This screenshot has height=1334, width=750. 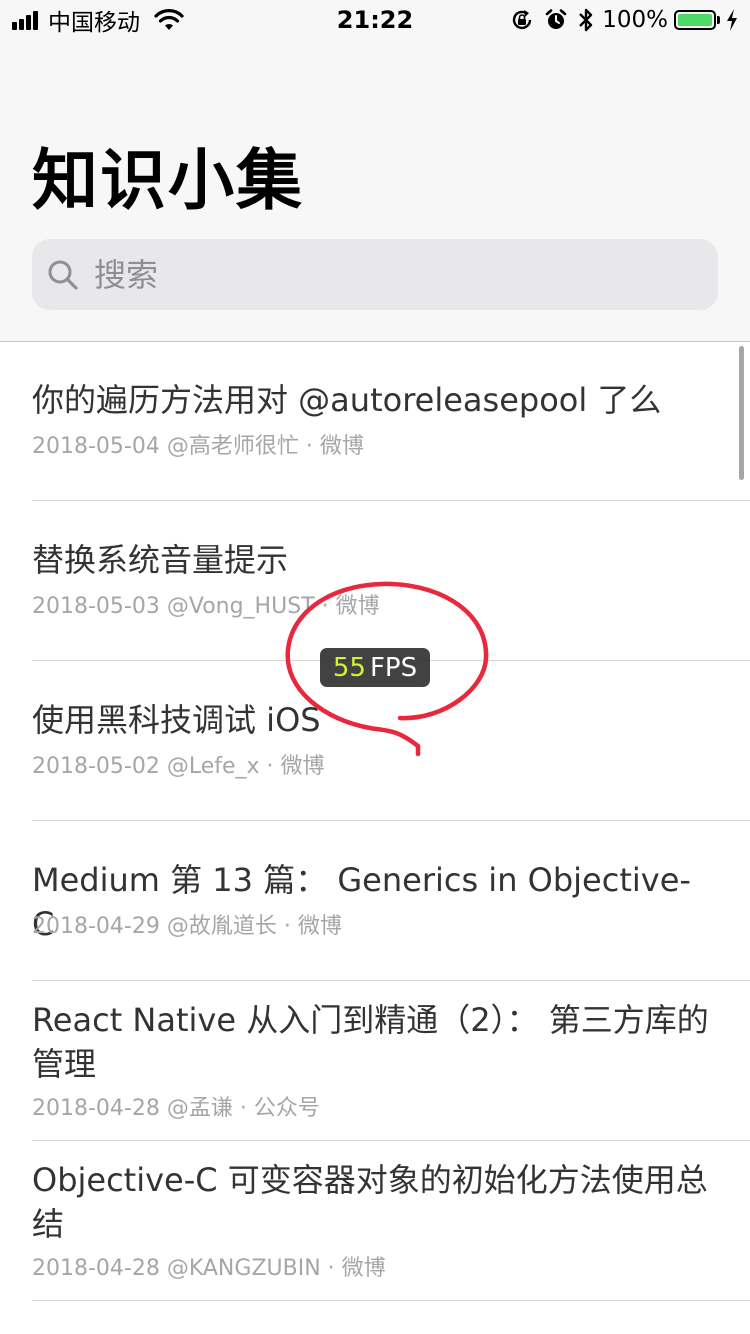 I want to click on orientation-lock-icon, so click(x=522, y=20).